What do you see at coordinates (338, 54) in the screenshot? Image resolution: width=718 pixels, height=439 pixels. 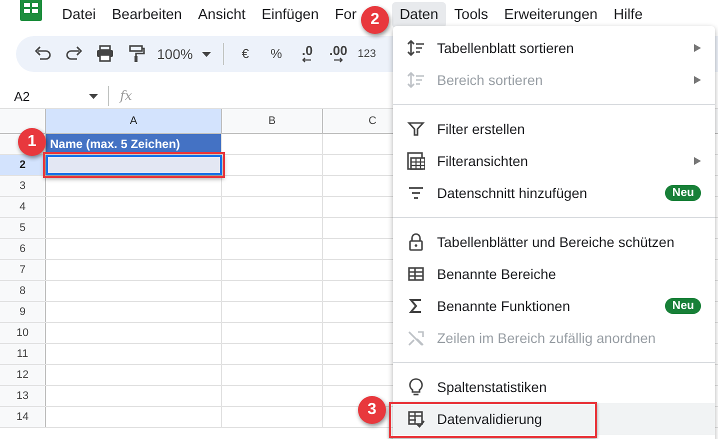 I see `format-button: .00` at bounding box center [338, 54].